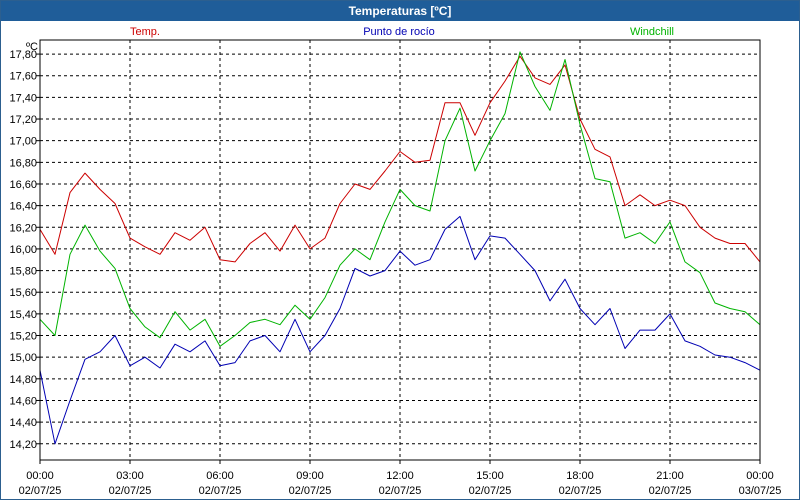 This screenshot has height=500, width=800. I want to click on y-tick-label: 16,20, so click(23, 228).